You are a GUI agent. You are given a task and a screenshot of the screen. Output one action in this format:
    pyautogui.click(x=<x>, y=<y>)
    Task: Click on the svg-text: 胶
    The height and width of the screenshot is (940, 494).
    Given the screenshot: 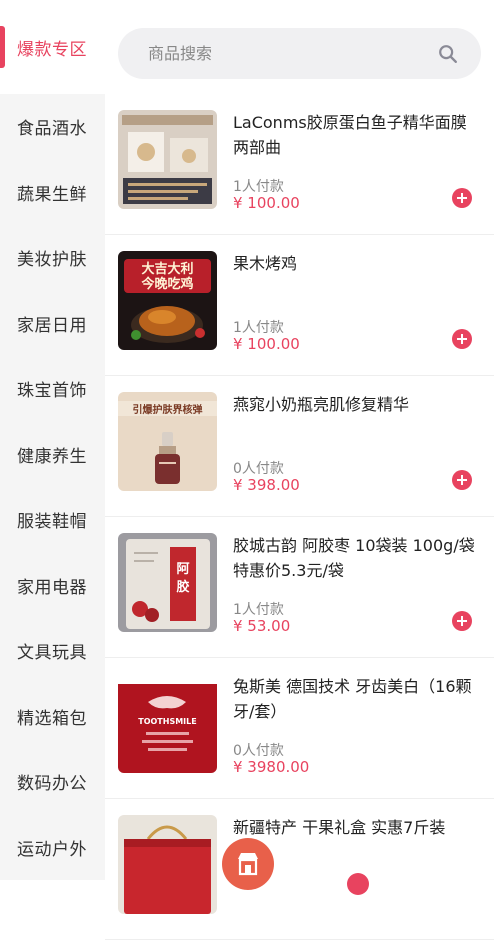 What is the action you would take?
    pyautogui.click(x=182, y=587)
    